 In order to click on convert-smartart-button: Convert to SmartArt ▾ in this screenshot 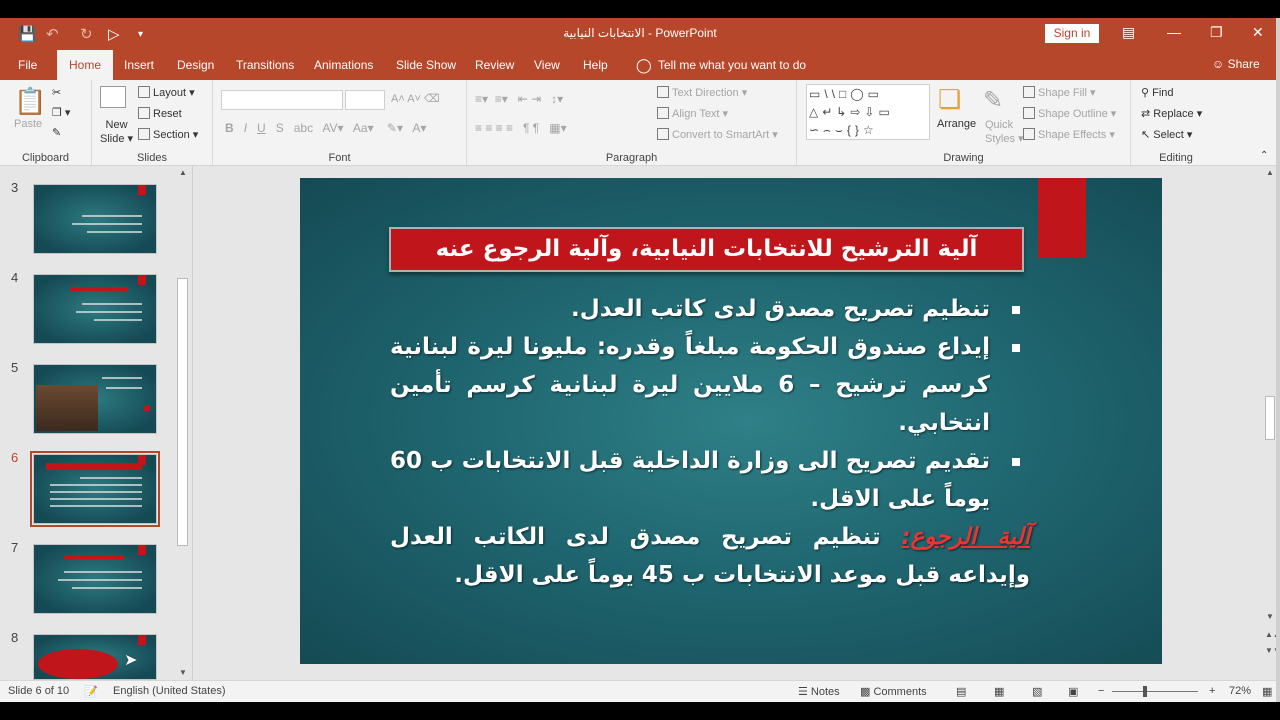, I will do `click(717, 134)`.